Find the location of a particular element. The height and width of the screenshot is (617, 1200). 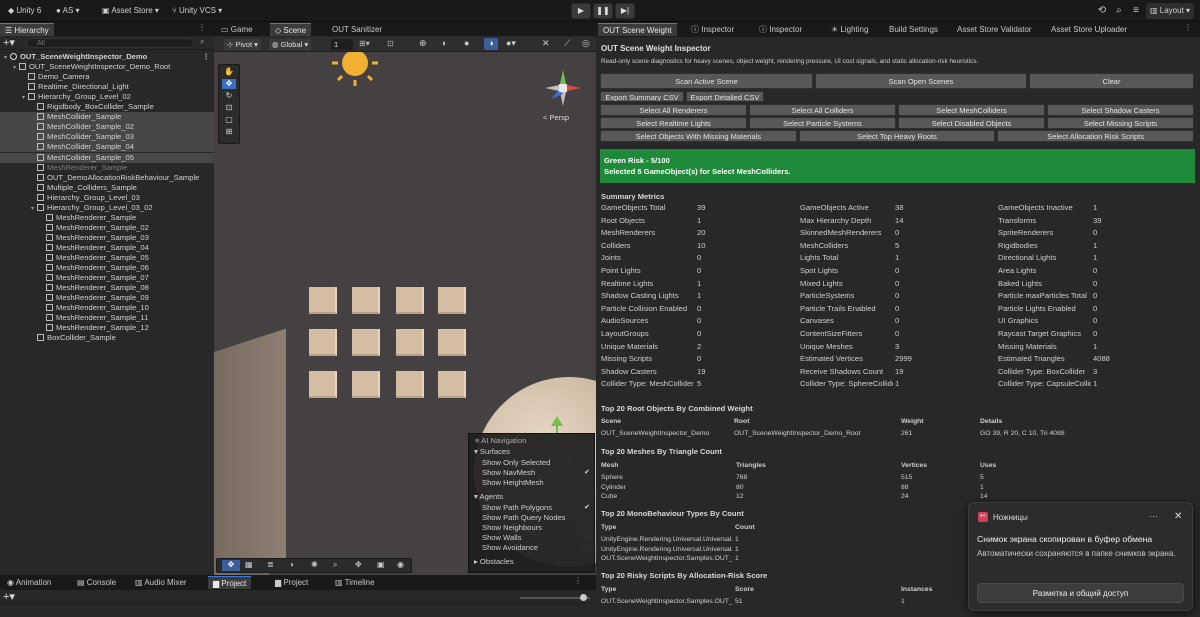

tab-project: ▆ Project is located at coordinates (230, 582).